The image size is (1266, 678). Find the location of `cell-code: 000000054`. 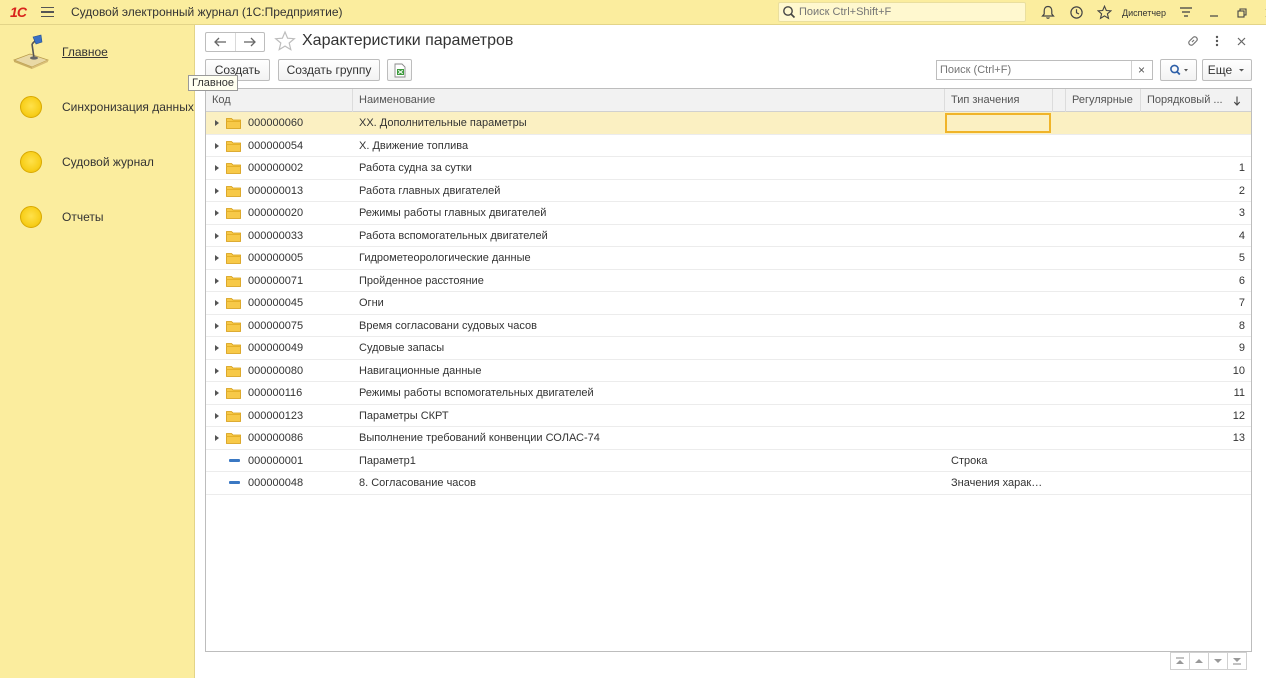

cell-code: 000000054 is located at coordinates (276, 145).